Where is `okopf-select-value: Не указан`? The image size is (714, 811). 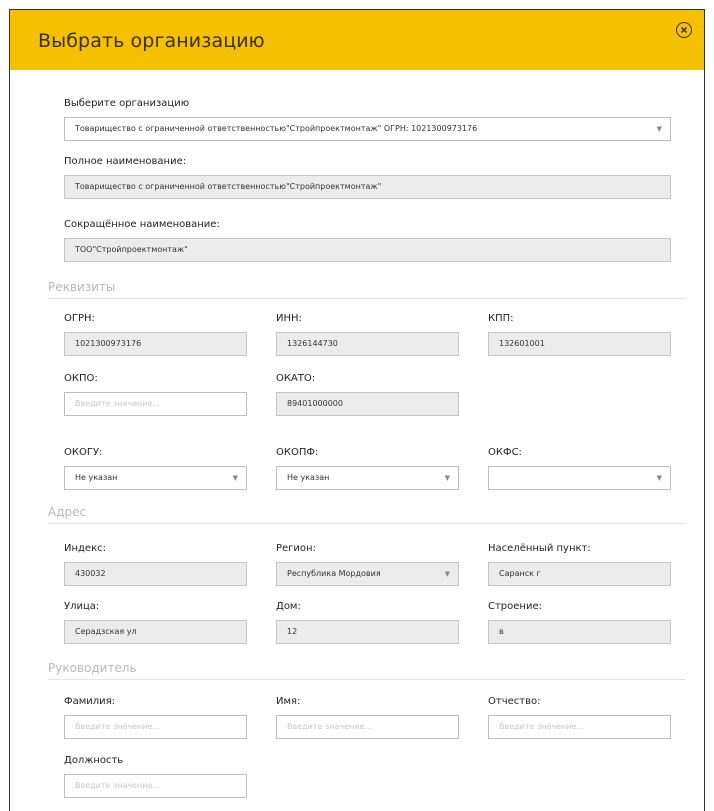
okopf-select-value: Не указан is located at coordinates (308, 477).